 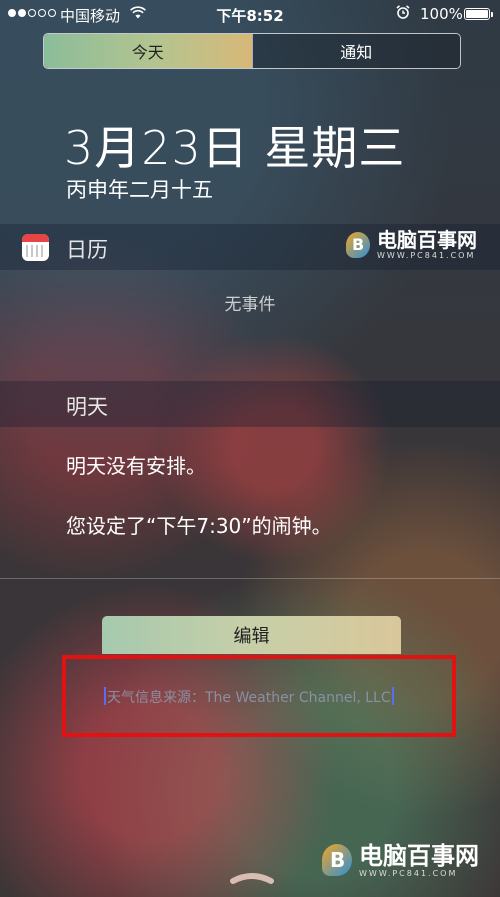 What do you see at coordinates (251, 635) in the screenshot?
I see `edit-button: 编辑` at bounding box center [251, 635].